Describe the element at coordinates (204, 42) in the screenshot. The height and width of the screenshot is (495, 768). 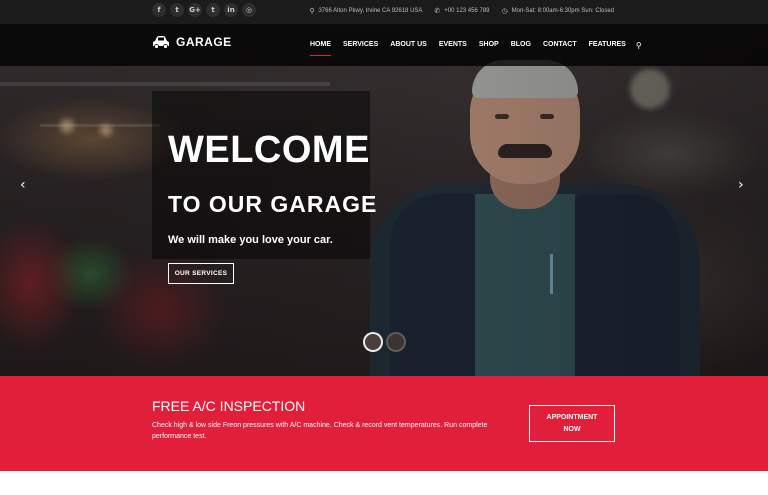
I see `logo-text: GARAGE` at that location.